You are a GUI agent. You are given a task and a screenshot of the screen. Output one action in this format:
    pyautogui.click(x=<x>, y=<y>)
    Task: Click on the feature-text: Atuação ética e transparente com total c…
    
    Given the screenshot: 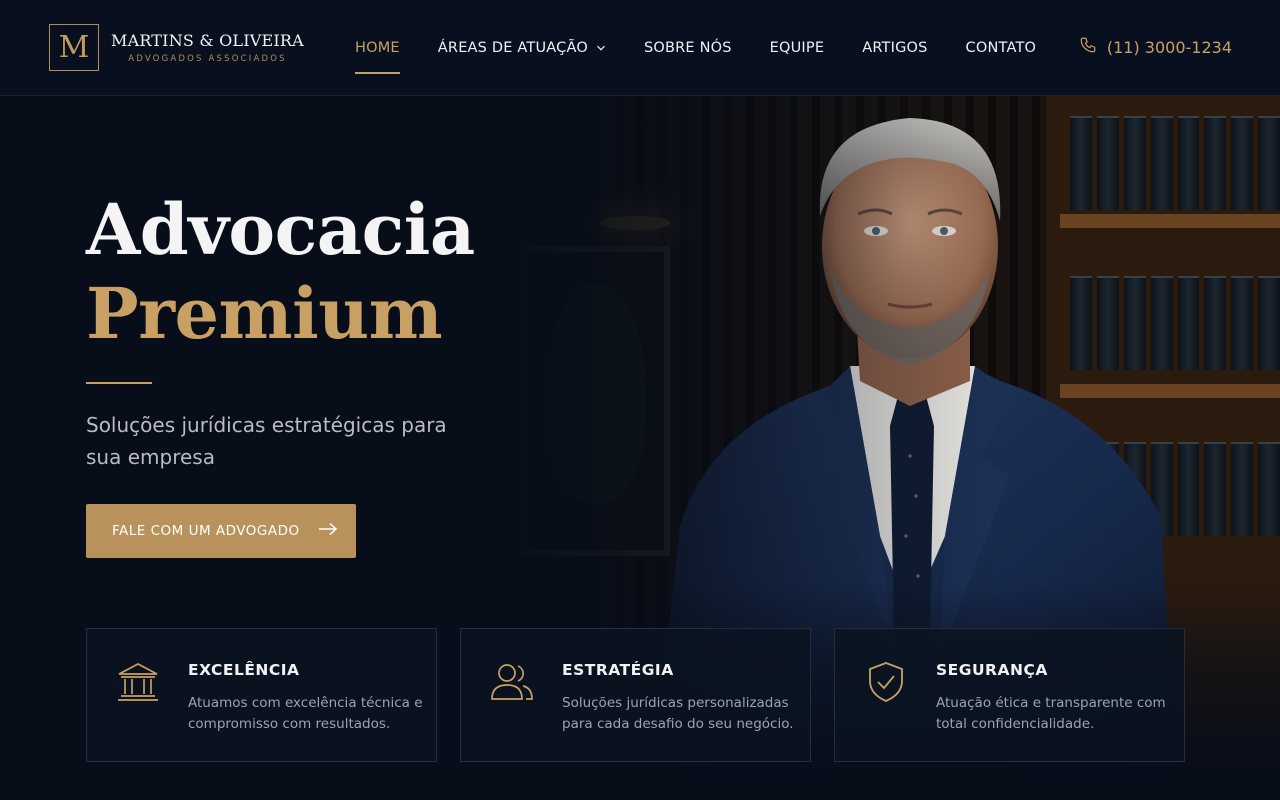 What is the action you would take?
    pyautogui.click(x=1051, y=713)
    